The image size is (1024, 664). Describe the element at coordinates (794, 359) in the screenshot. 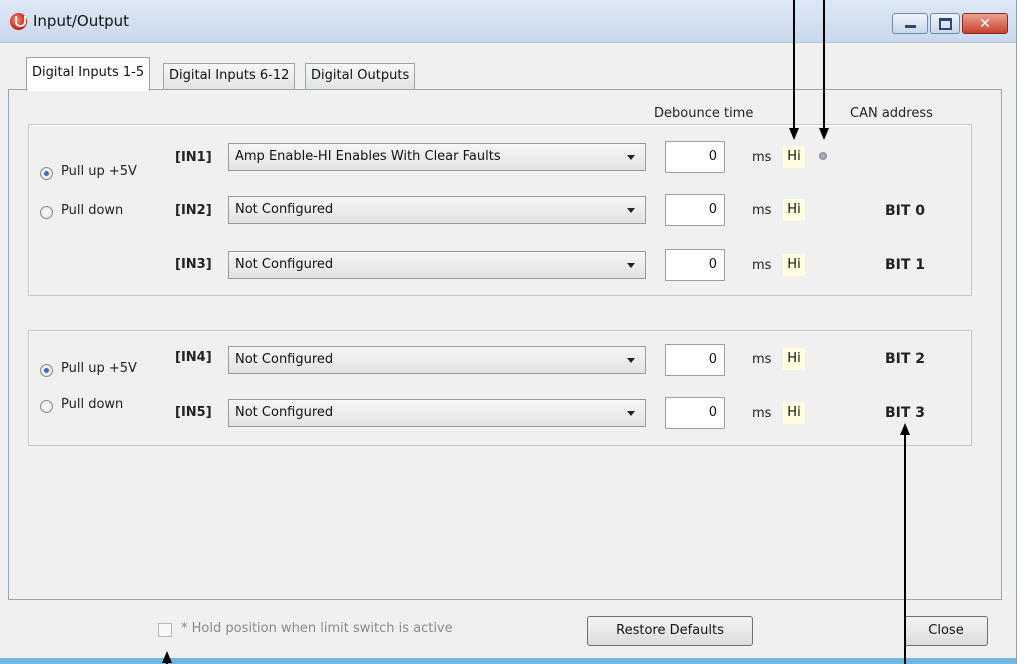

I see `in4-state-indicator: Hi` at that location.